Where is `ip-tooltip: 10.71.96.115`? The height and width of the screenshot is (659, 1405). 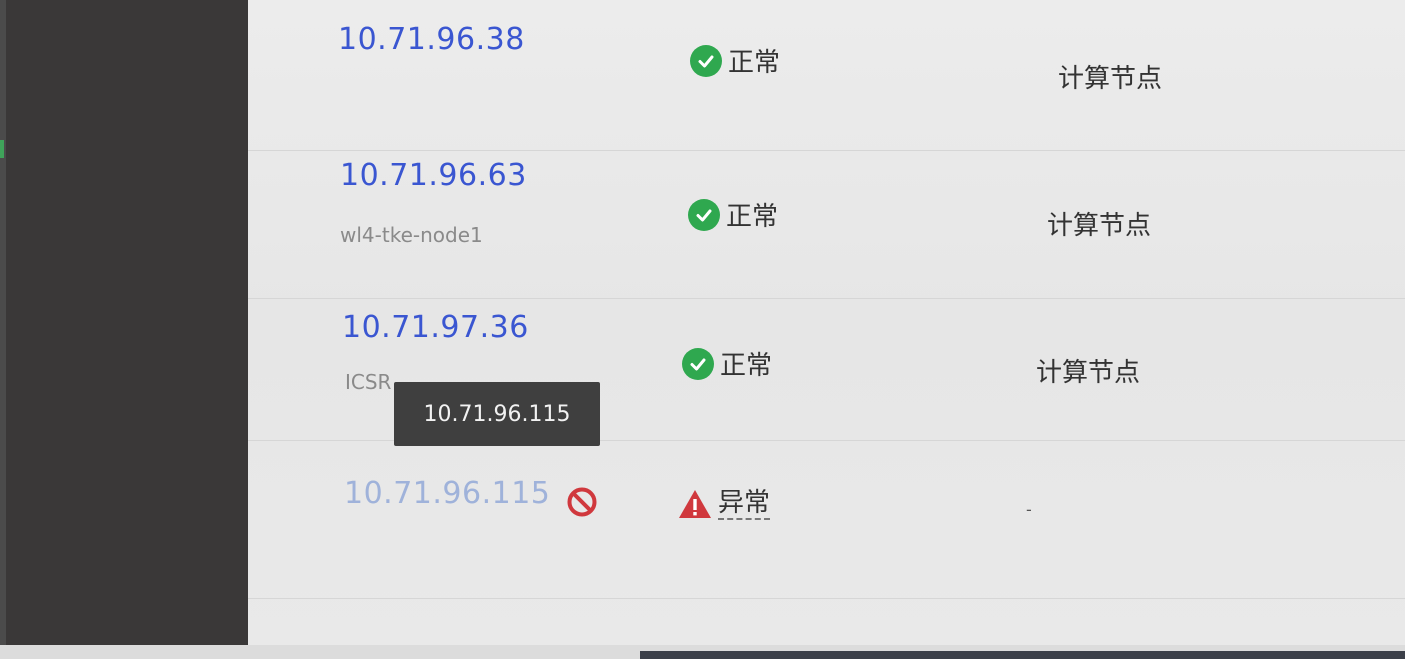
ip-tooltip: 10.71.96.115 is located at coordinates (497, 414).